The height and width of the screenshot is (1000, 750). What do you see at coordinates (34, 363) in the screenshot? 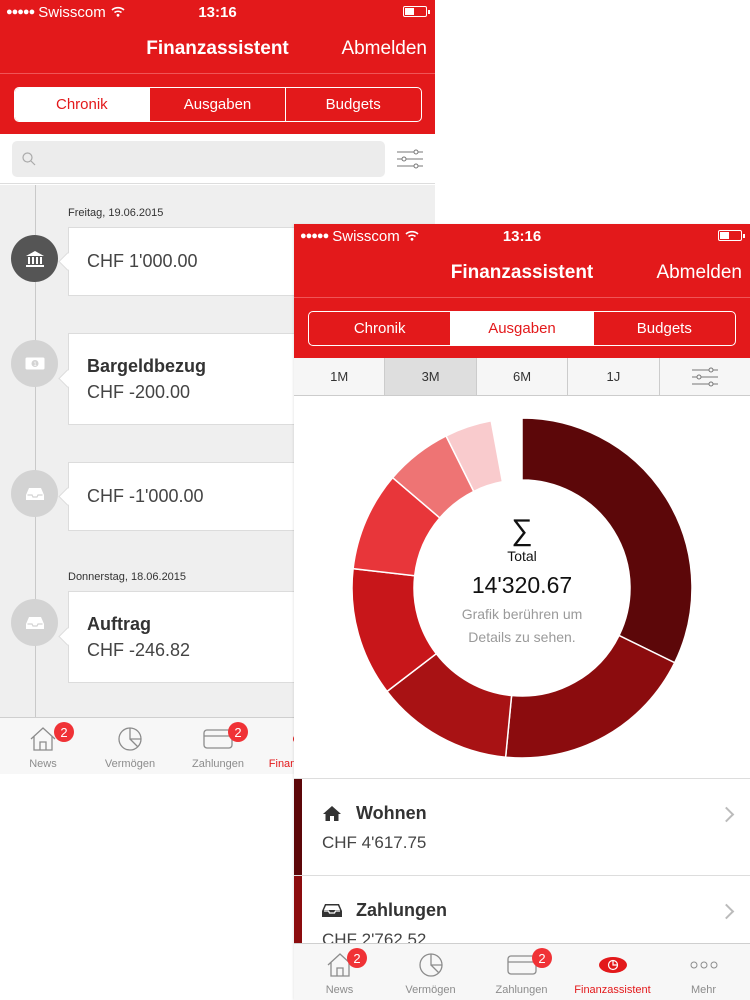
I see `cash-icon: 1` at bounding box center [34, 363].